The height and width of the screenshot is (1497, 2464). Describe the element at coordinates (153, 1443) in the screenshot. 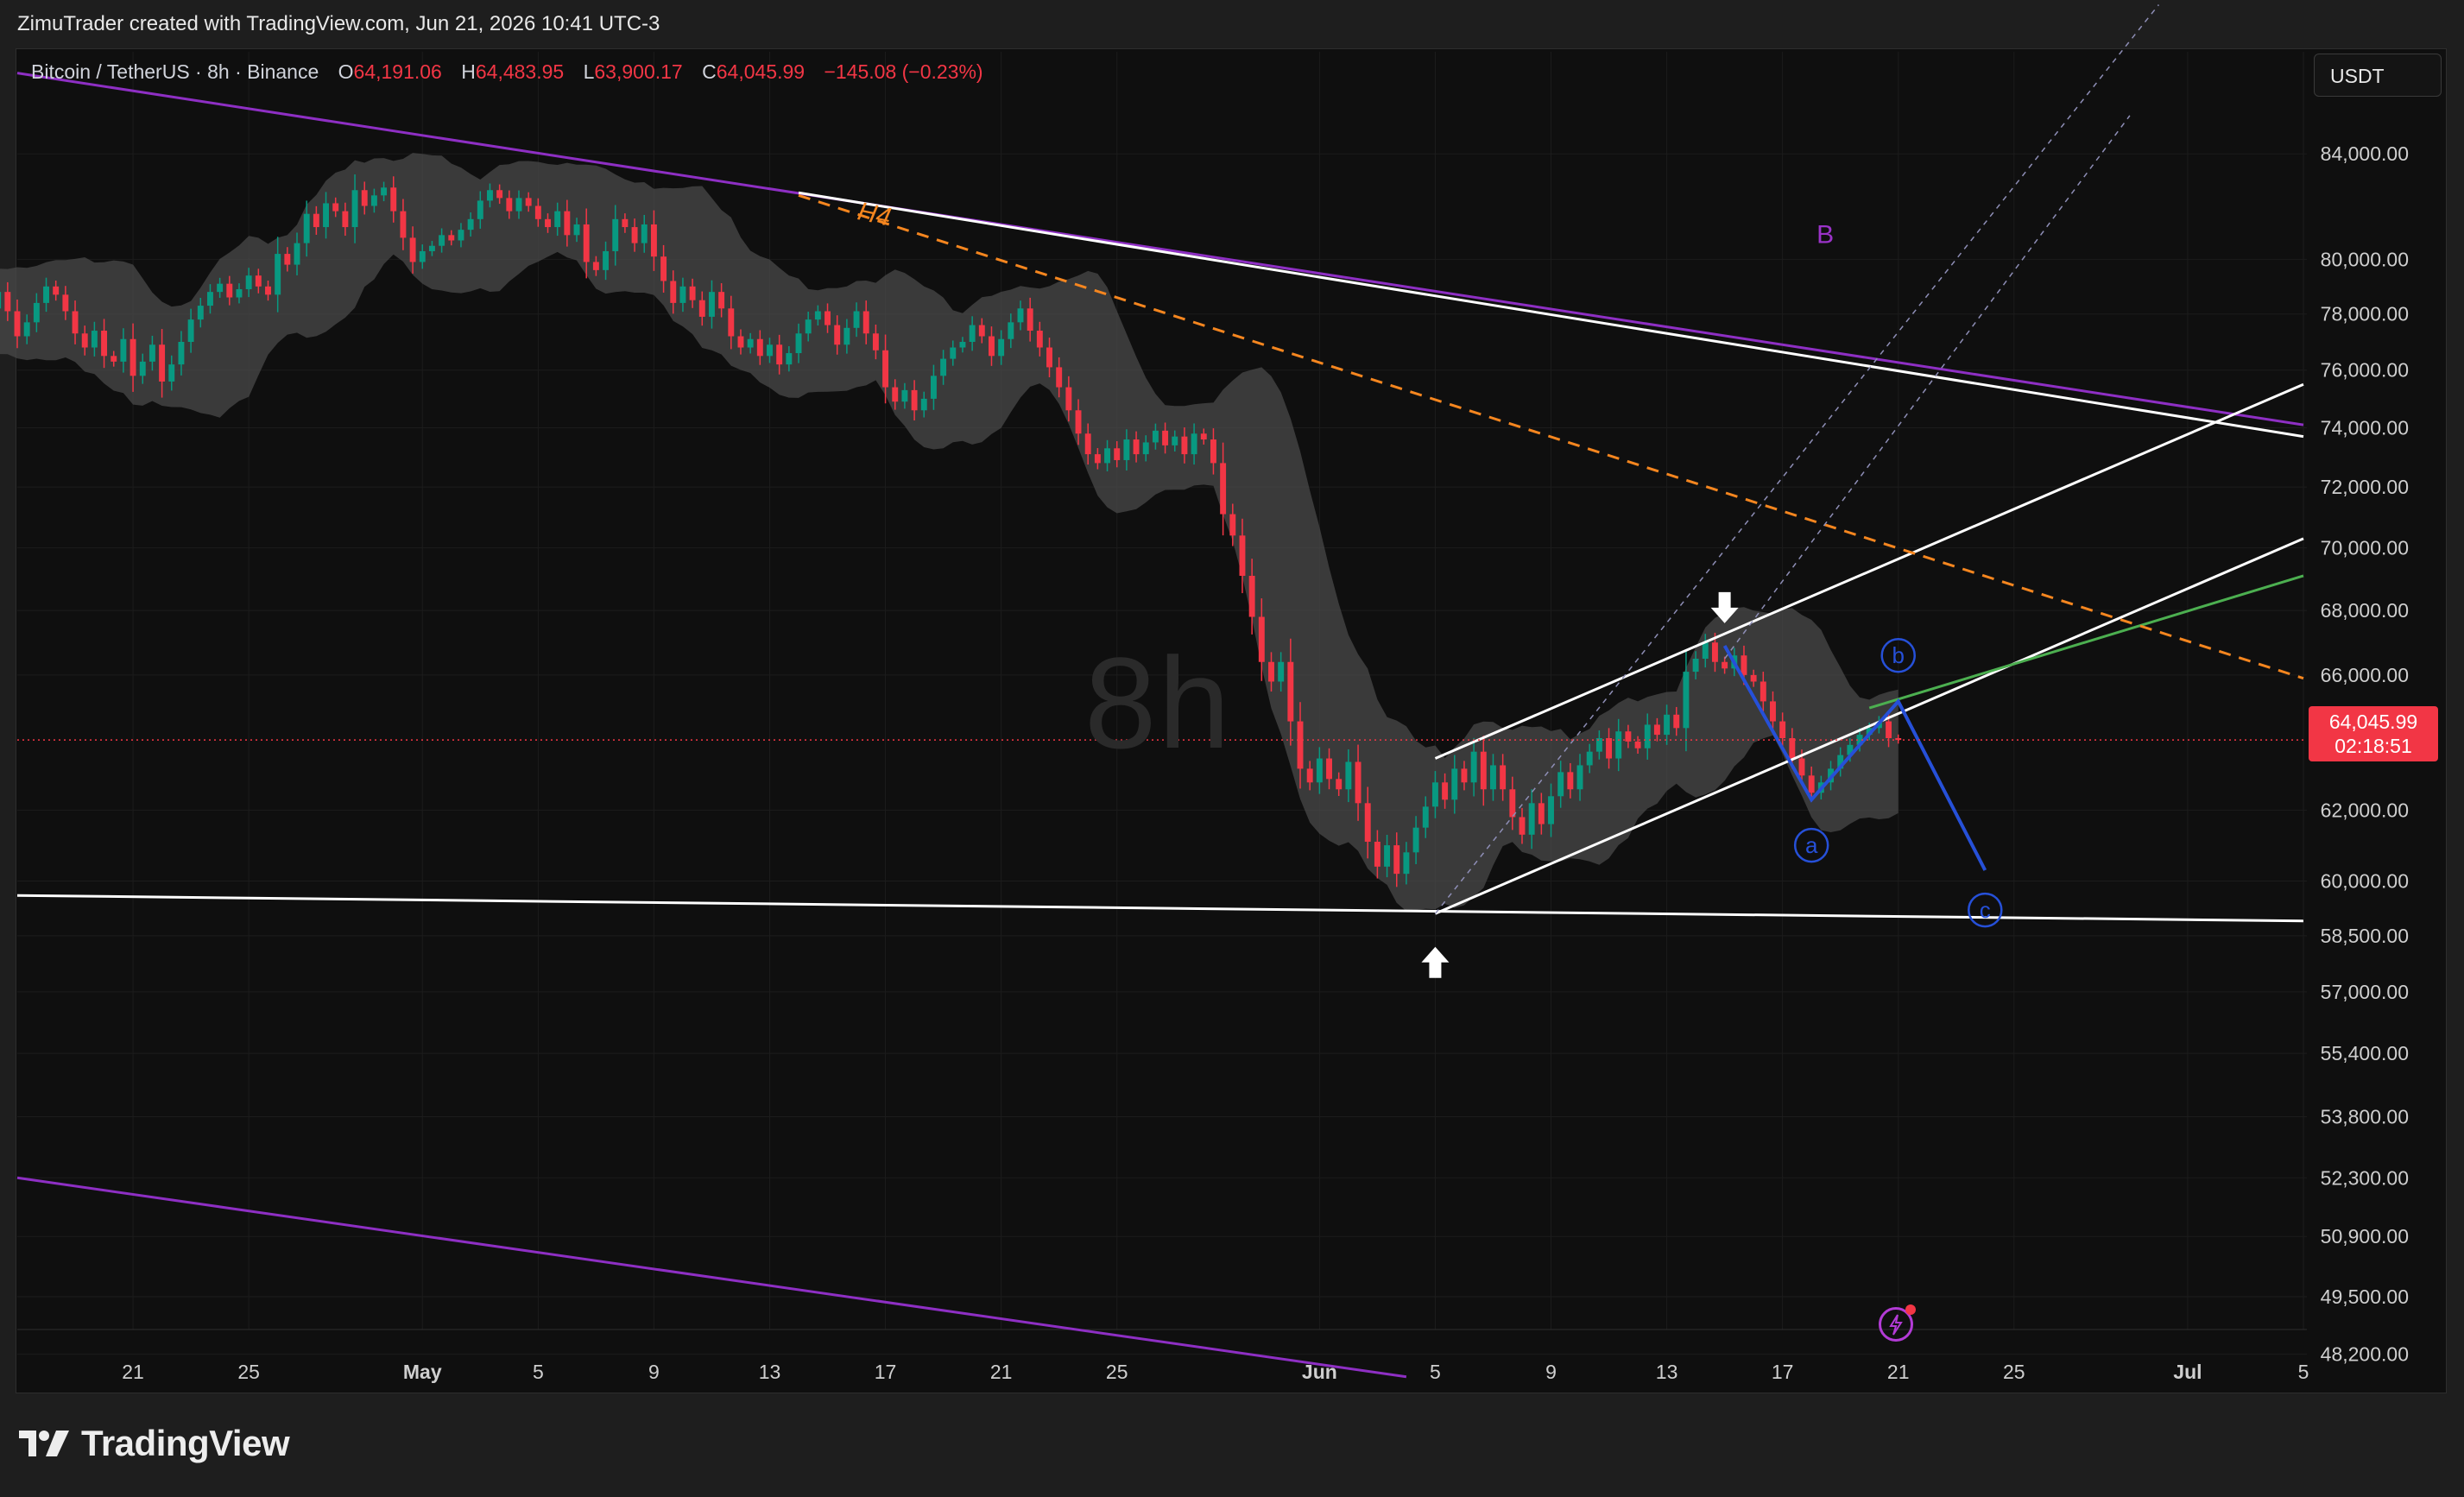

I see `tradingview-logo: TradingView` at that location.